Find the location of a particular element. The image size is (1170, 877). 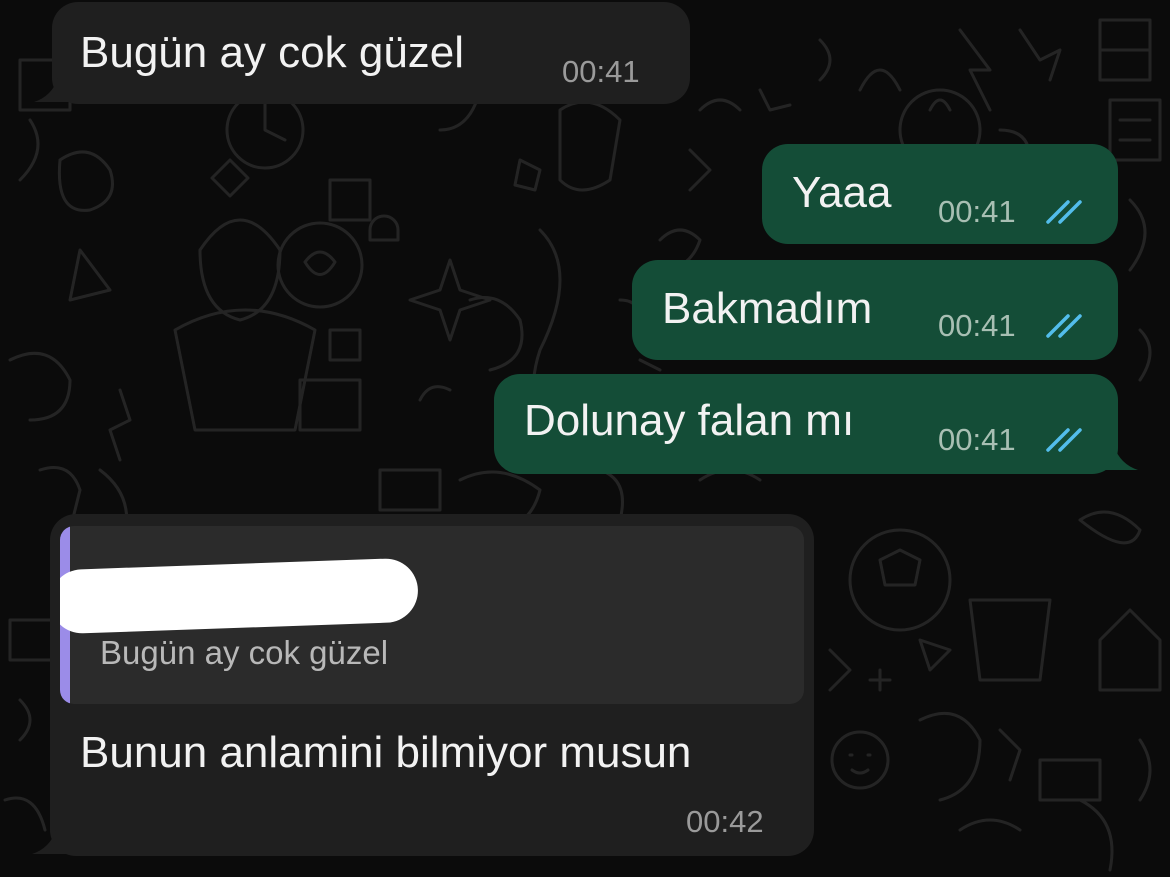

message-bubble-outgoing: Yaaa 00:41 is located at coordinates (940, 194).